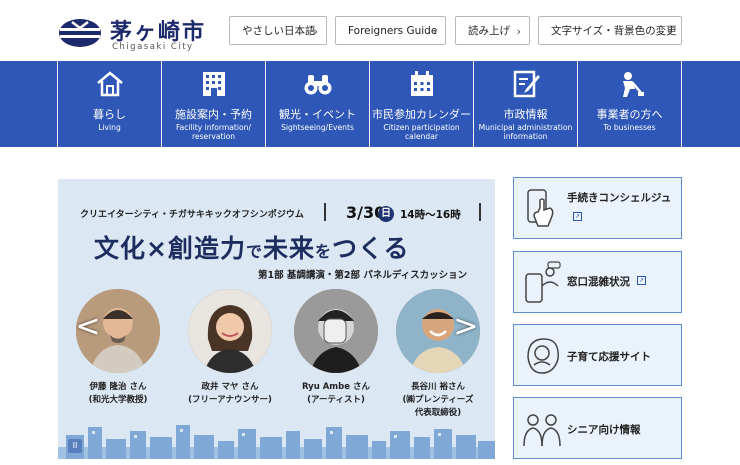 This screenshot has height=465, width=740. Describe the element at coordinates (430, 215) in the screenshot. I see `banner-time: 14時〜16時` at that location.